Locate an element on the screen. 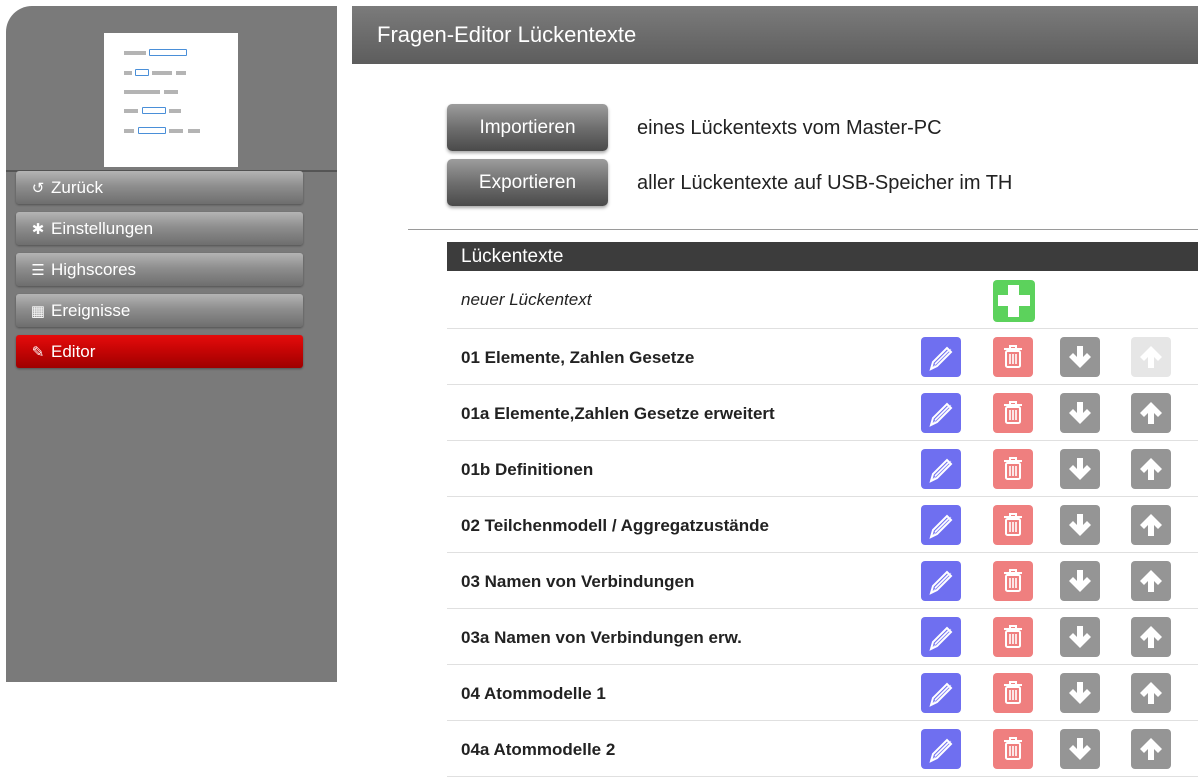 The width and height of the screenshot is (1198, 777). sidebar-item-label: Ereignisse is located at coordinates (91, 310).